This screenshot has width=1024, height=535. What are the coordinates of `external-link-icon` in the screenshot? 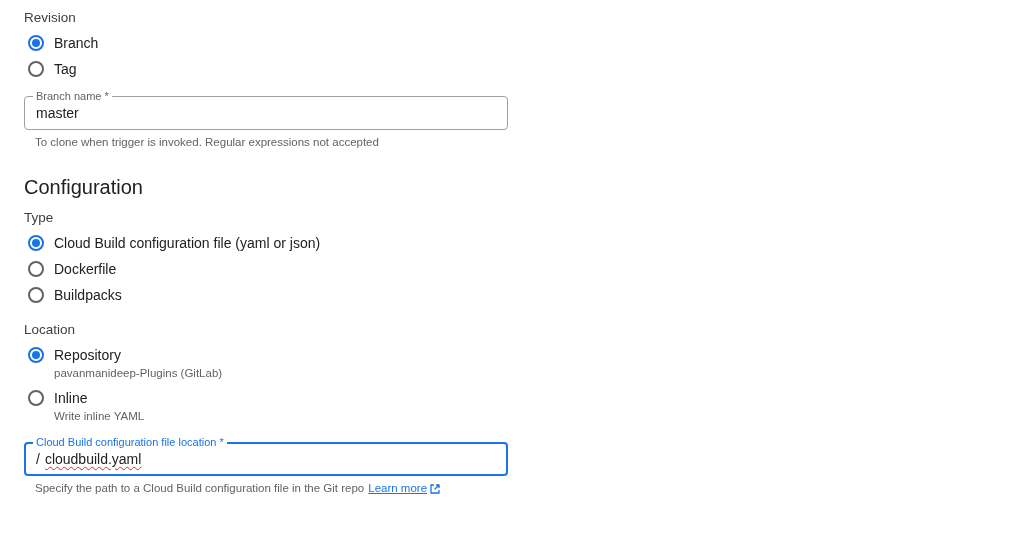 It's located at (435, 488).